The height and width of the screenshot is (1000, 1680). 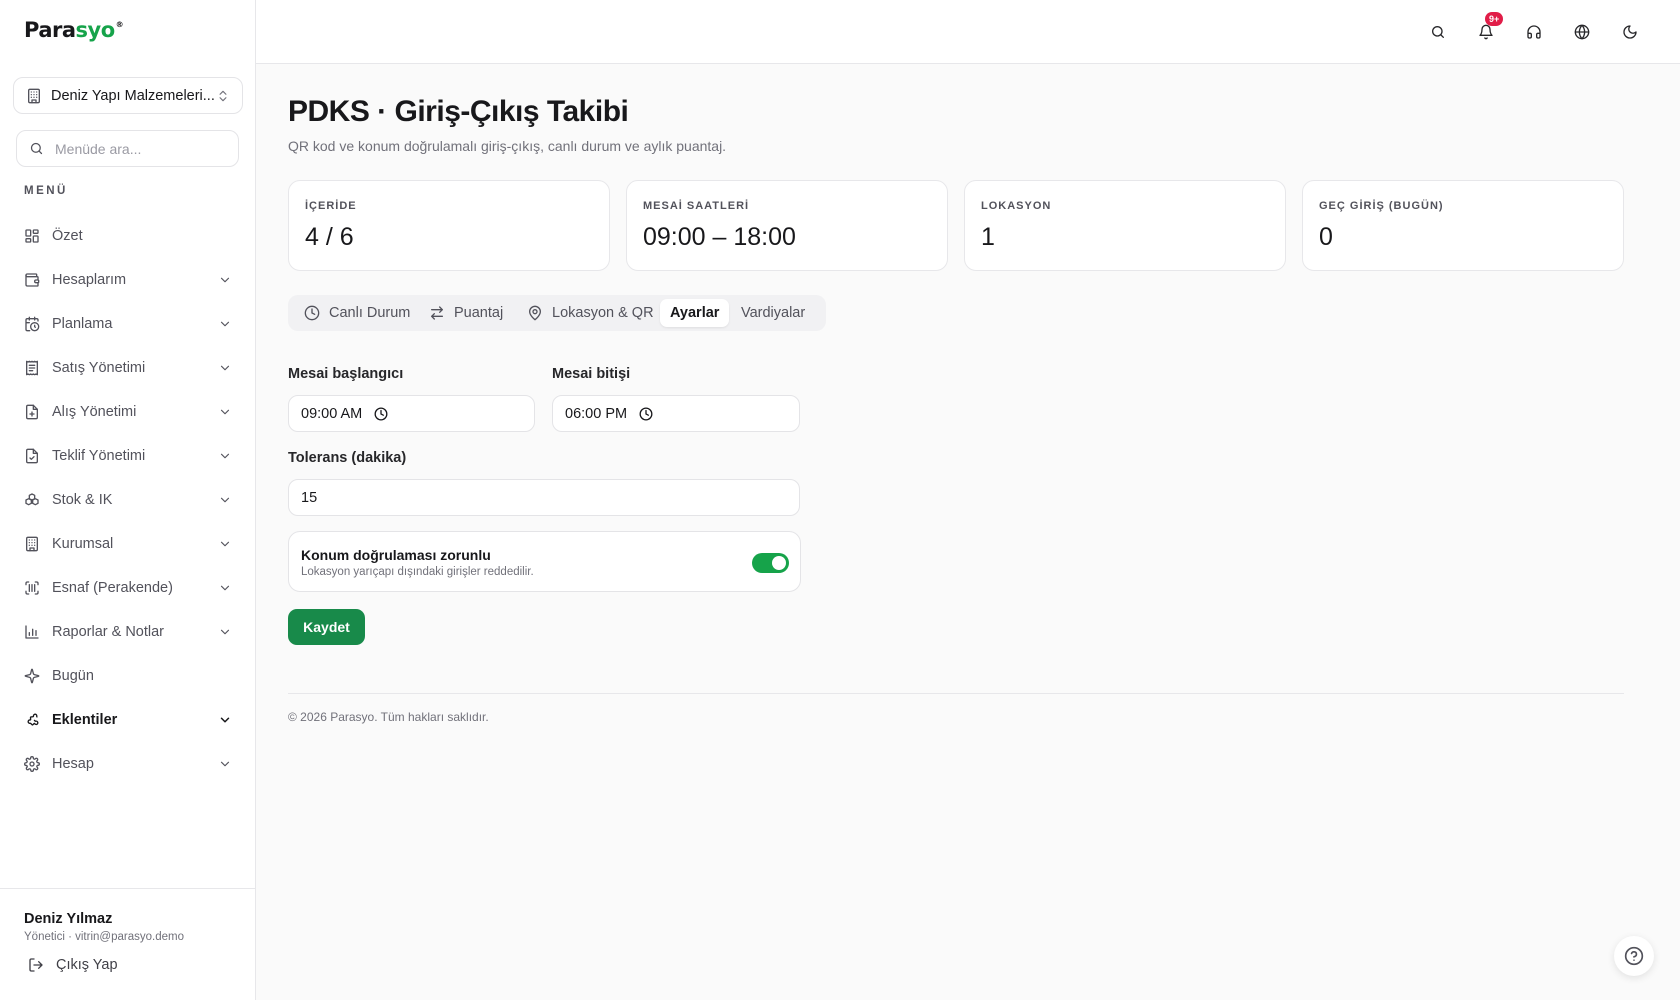 I want to click on sidebar-item-label: Alış Yönetimi, so click(x=94, y=412).